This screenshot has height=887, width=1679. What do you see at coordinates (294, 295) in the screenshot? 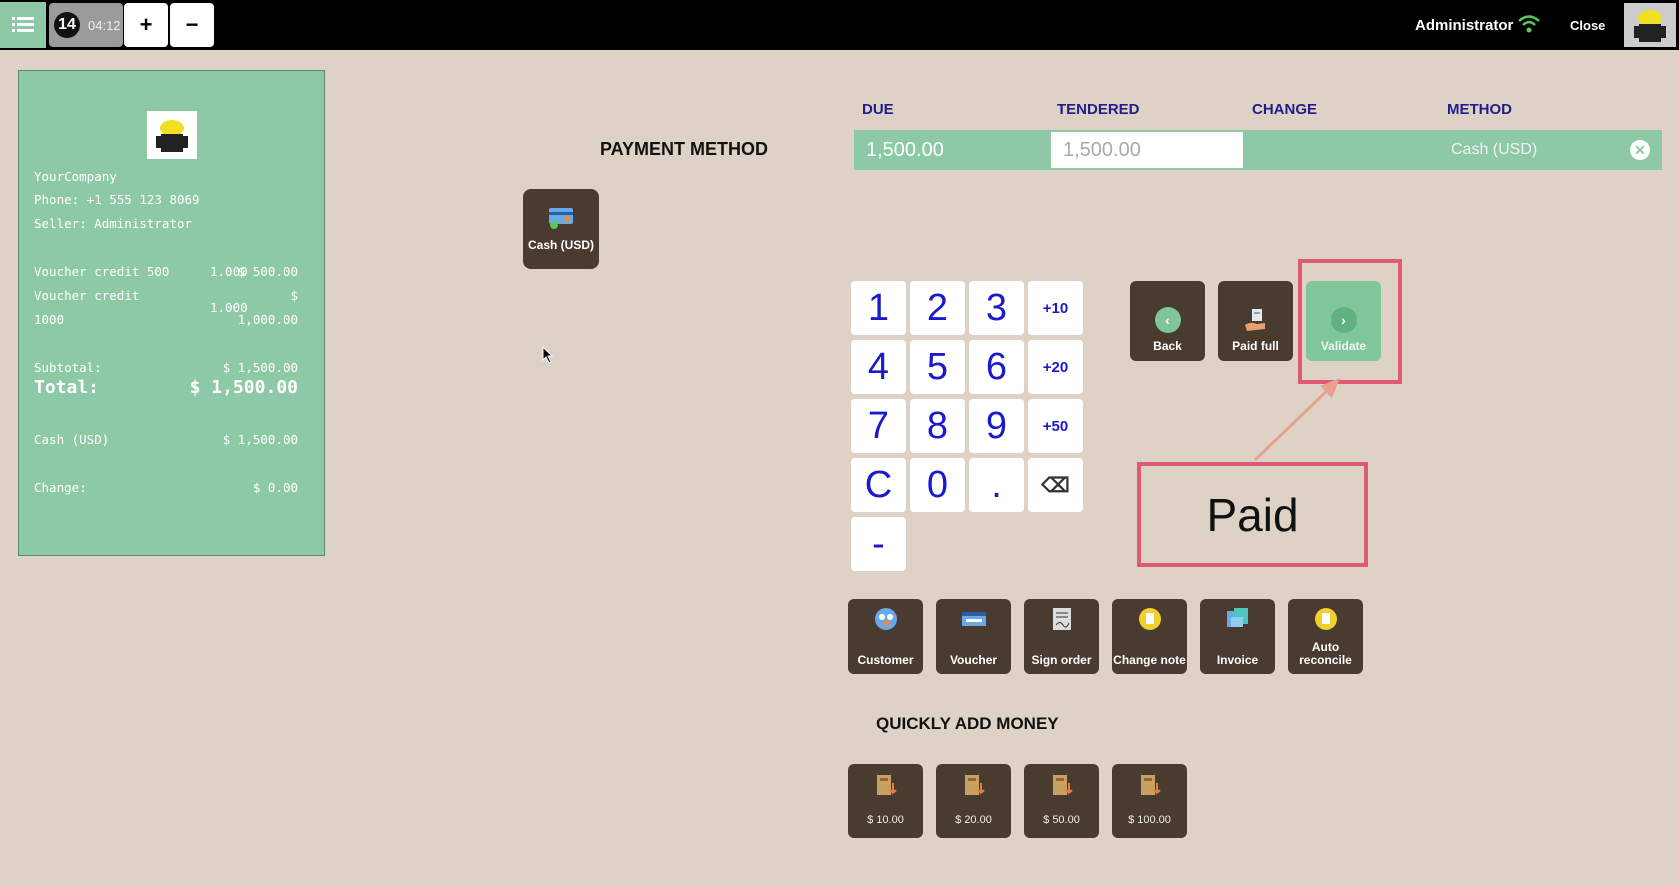
I see `receipt-line-price: $` at bounding box center [294, 295].